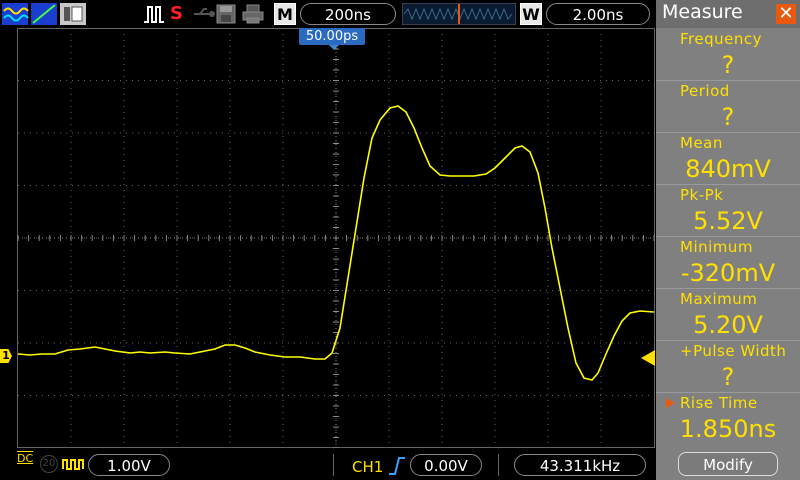 This screenshot has height=480, width=800. Describe the element at coordinates (154, 14) in the screenshot. I see `trigger-pulse-icon` at that location.